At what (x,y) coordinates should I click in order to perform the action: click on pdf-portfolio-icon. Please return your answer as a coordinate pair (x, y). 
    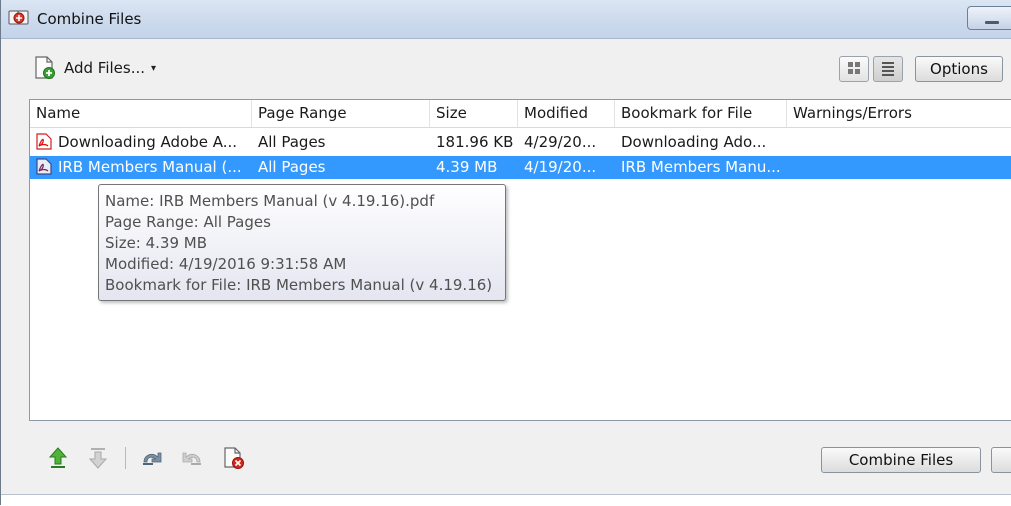
    Looking at the image, I should click on (44, 166).